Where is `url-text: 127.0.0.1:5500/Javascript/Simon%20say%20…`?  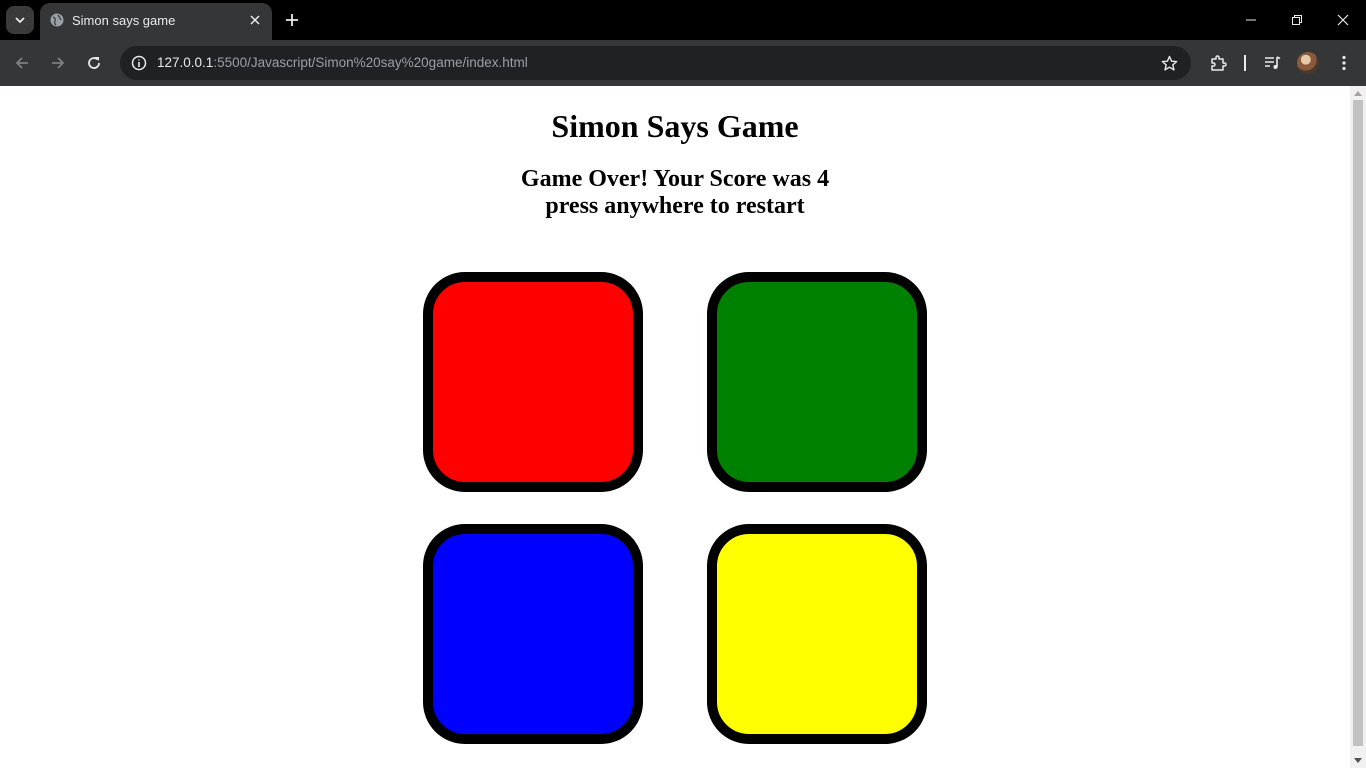 url-text: 127.0.0.1:5500/Javascript/Simon%20say%20… is located at coordinates (342, 62).